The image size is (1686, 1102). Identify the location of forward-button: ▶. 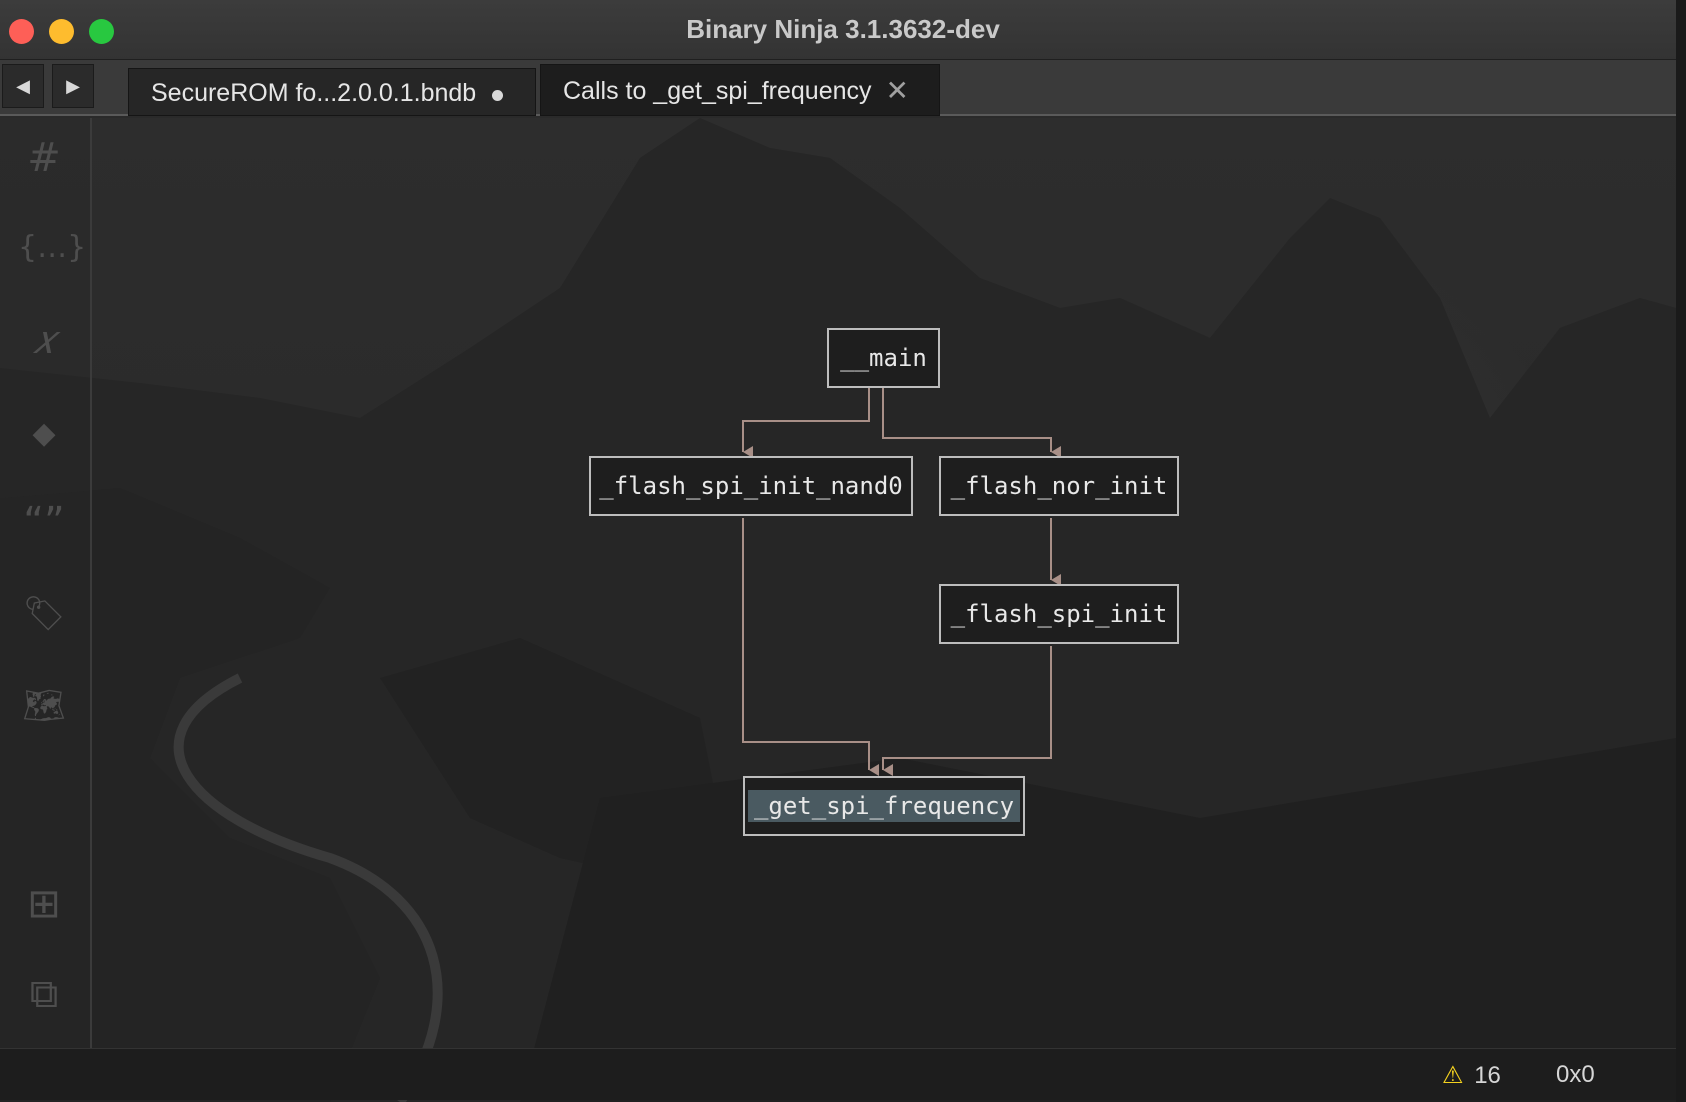
(73, 86).